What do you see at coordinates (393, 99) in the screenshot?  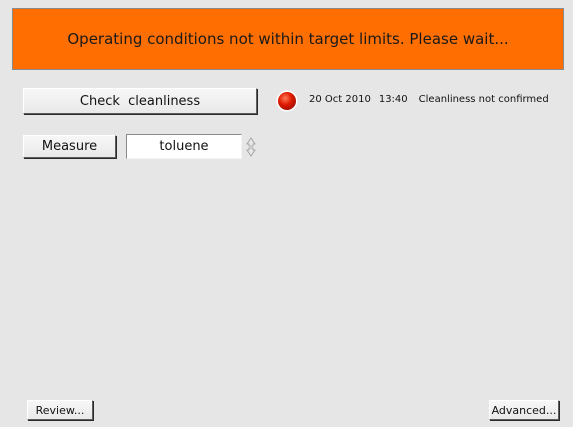 I see `status-time: 13:40` at bounding box center [393, 99].